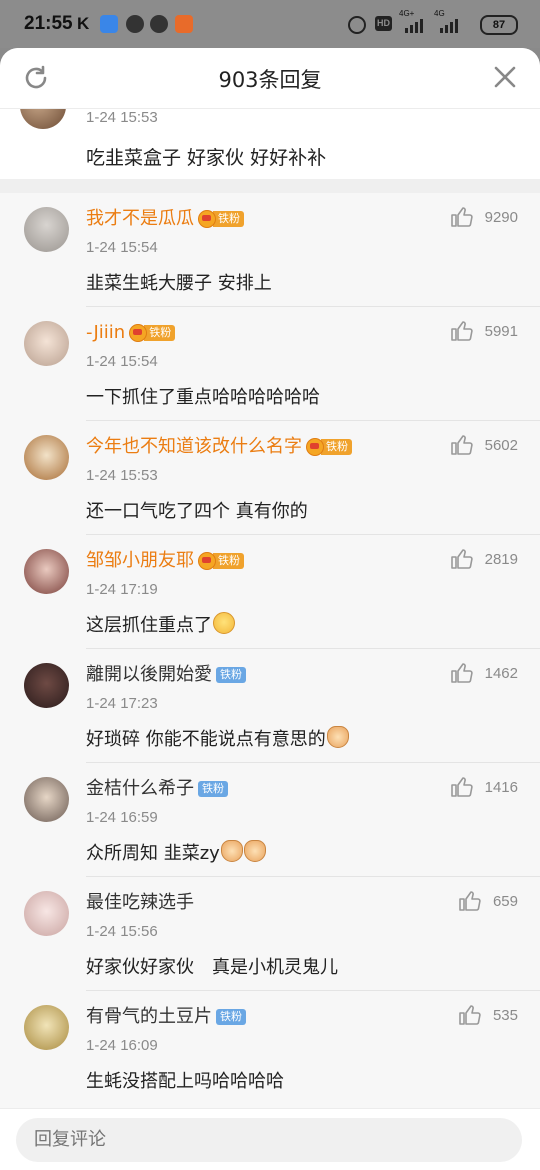 This screenshot has width=540, height=1170. What do you see at coordinates (501, 787) in the screenshot?
I see `like-count: 1416` at bounding box center [501, 787].